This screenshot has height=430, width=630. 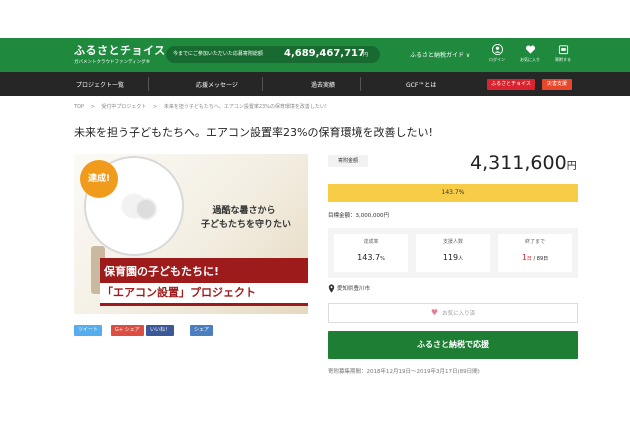 What do you see at coordinates (244, 211) in the screenshot?
I see `hero-caption-line1: 過酷な暑さから` at bounding box center [244, 211].